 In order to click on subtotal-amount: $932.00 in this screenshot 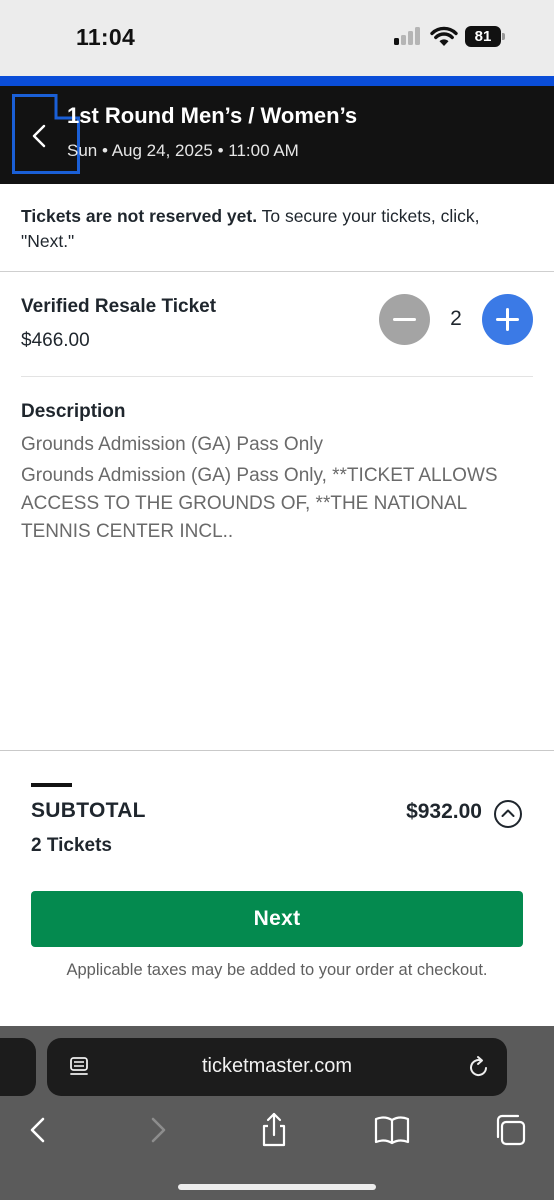, I will do `click(444, 811)`.